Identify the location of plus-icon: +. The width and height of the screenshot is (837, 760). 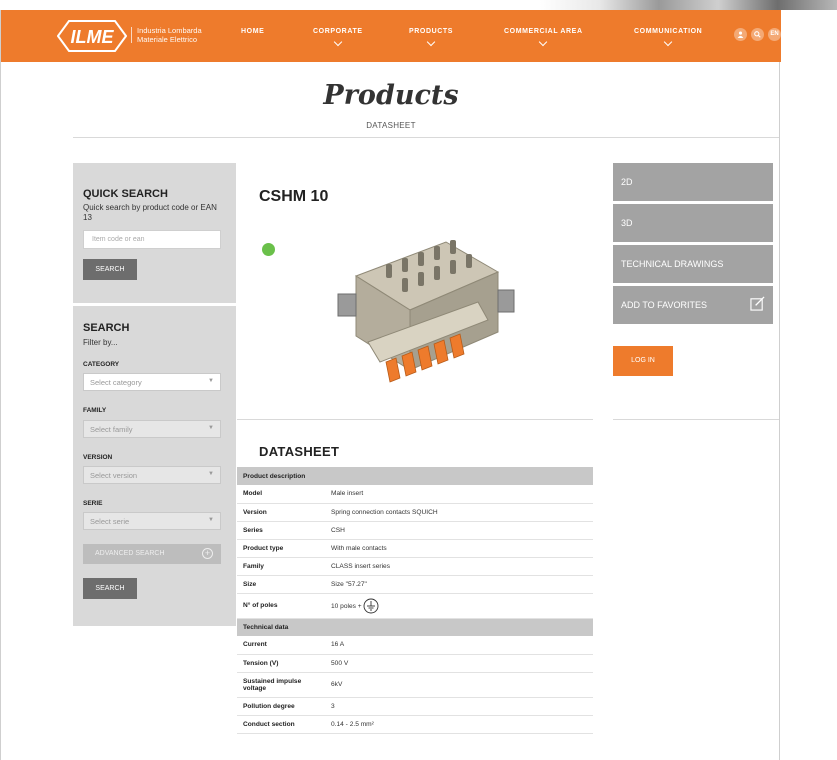
(207, 553).